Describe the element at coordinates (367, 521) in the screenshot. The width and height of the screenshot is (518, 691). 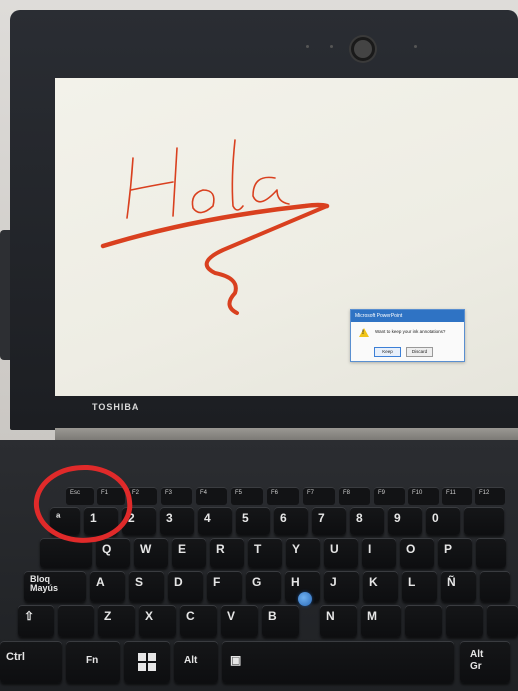
I see `key-8: 8` at that location.